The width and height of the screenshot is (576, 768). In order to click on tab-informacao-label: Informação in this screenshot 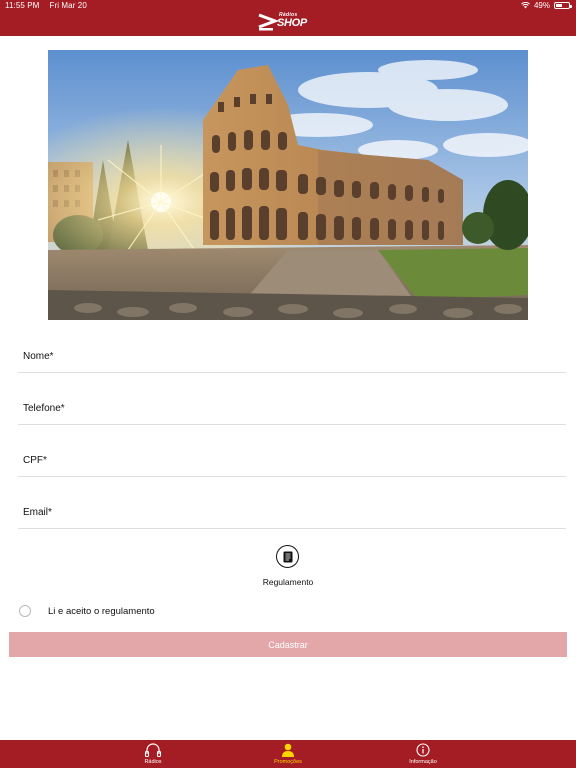, I will do `click(423, 762)`.